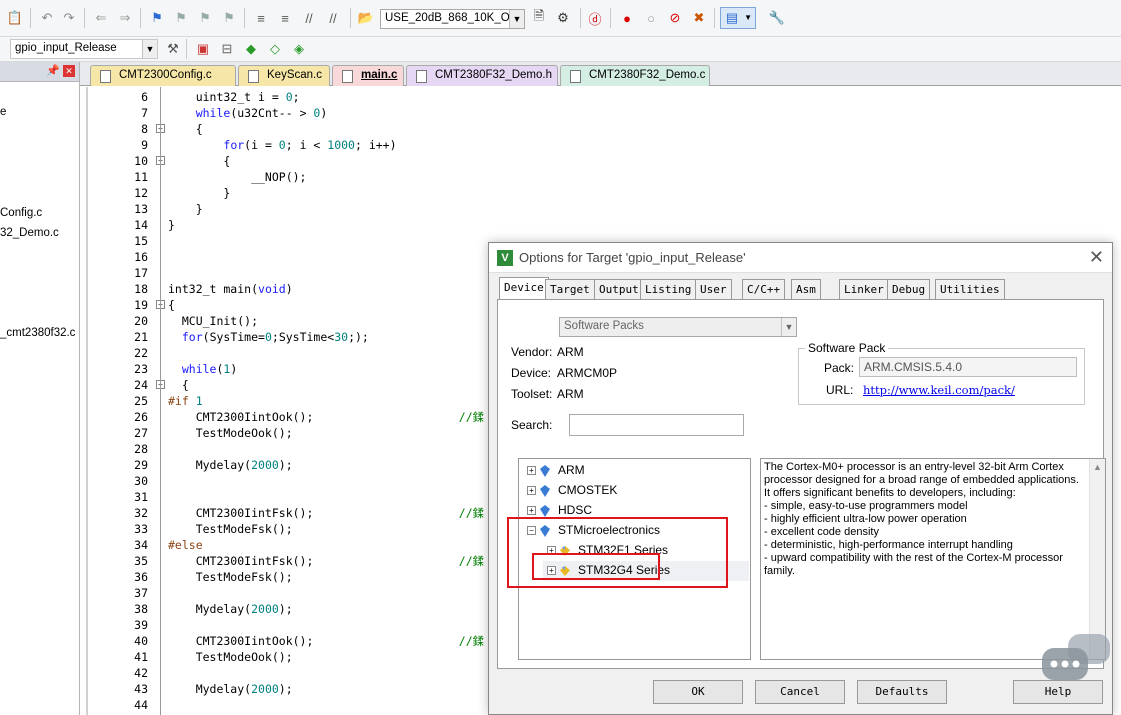 The height and width of the screenshot is (715, 1121). I want to click on defaults-button: Defaults, so click(902, 692).